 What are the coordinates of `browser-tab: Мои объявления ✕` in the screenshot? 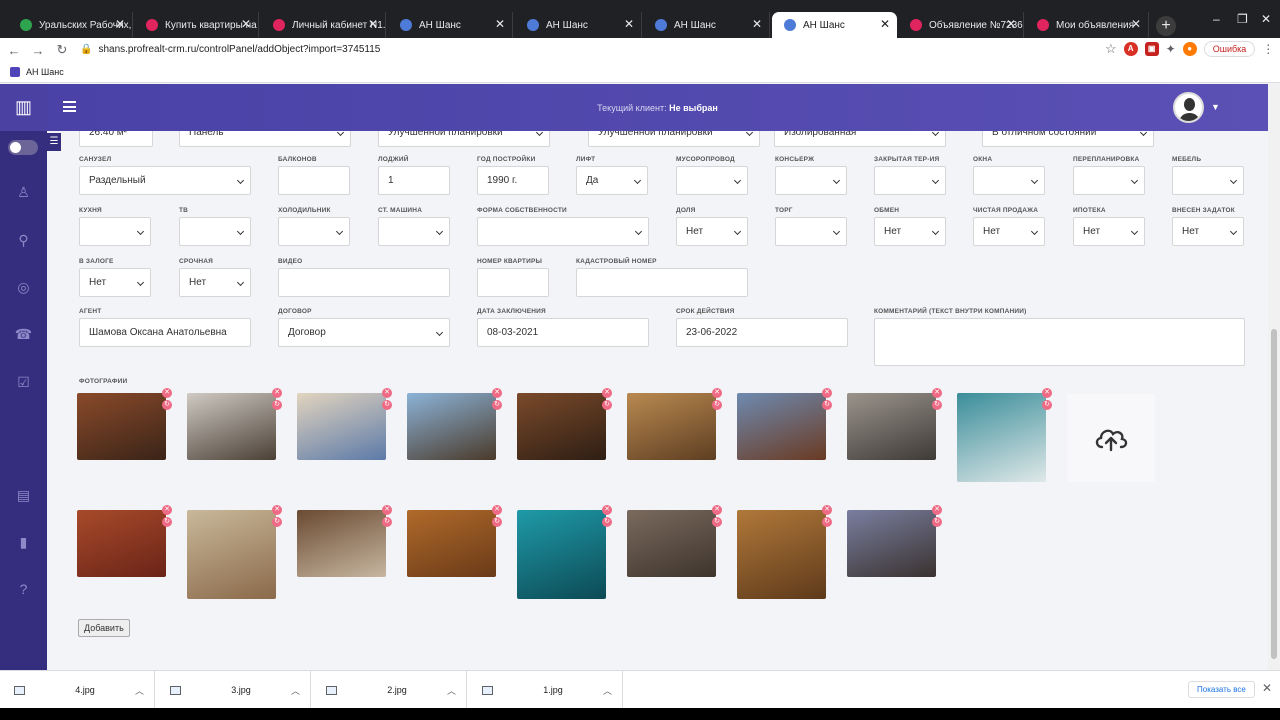 It's located at (1087, 25).